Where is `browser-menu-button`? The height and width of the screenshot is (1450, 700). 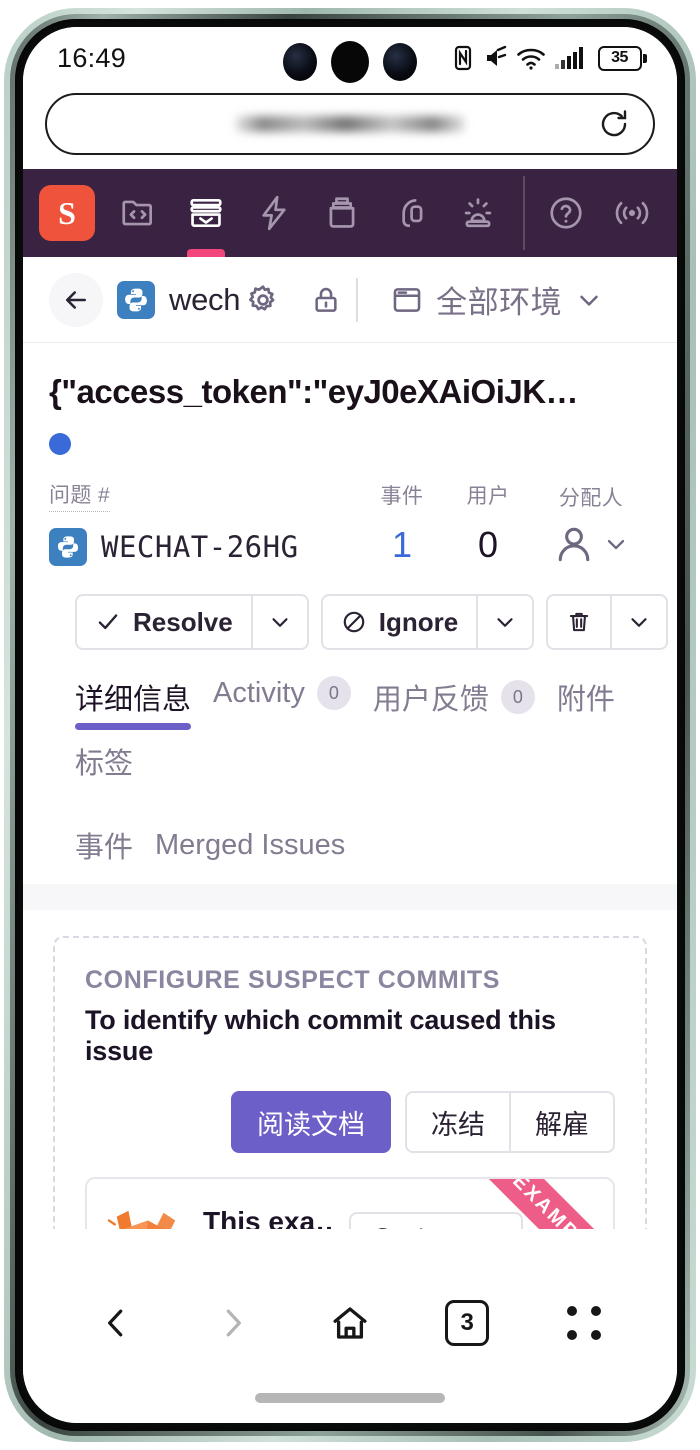 browser-menu-button is located at coordinates (584, 1323).